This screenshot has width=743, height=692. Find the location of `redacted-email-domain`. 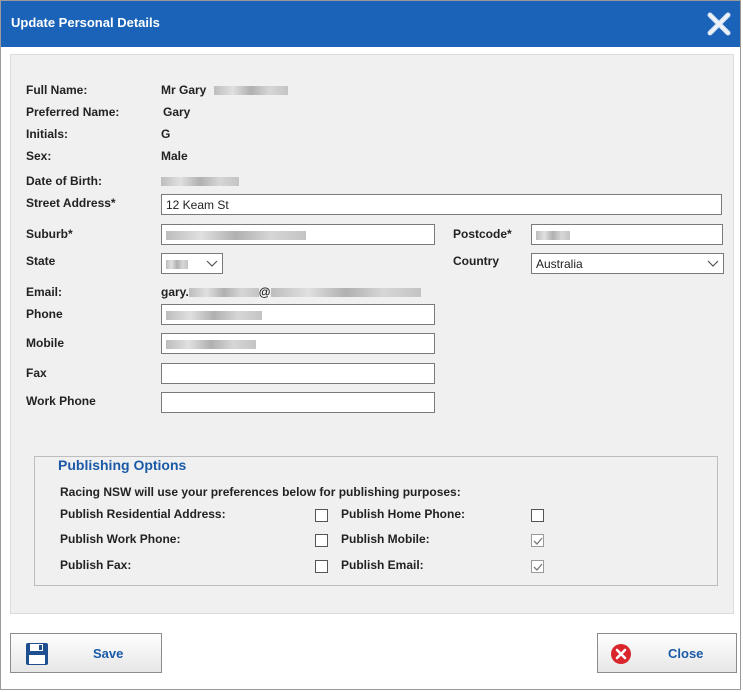

redacted-email-domain is located at coordinates (345, 293).